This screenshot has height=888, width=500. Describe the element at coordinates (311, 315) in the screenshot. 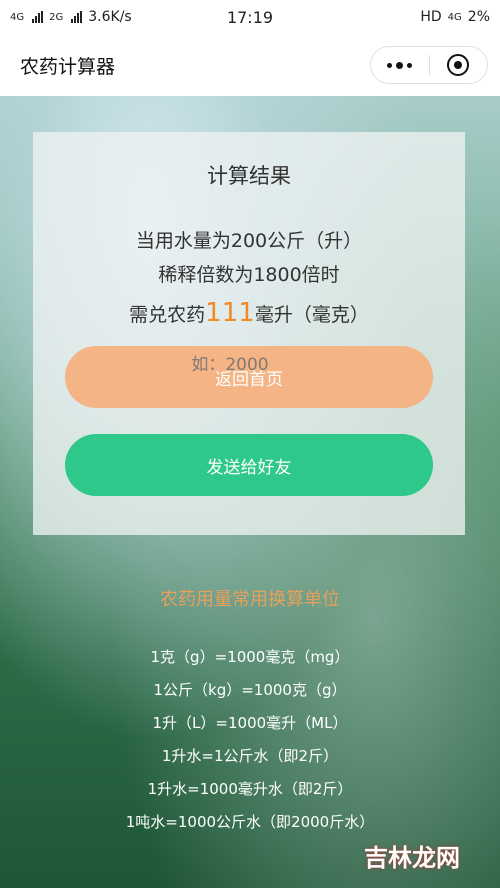

I see `pesticide-suffix: 毫升（毫克）` at that location.